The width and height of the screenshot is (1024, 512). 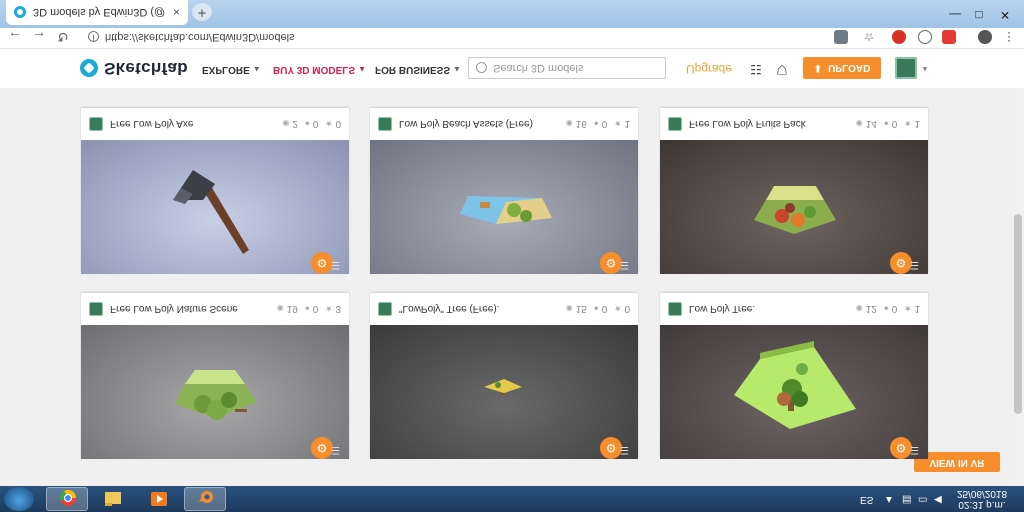 What do you see at coordinates (63, 37) in the screenshot?
I see `reload-button: ↻` at bounding box center [63, 37].